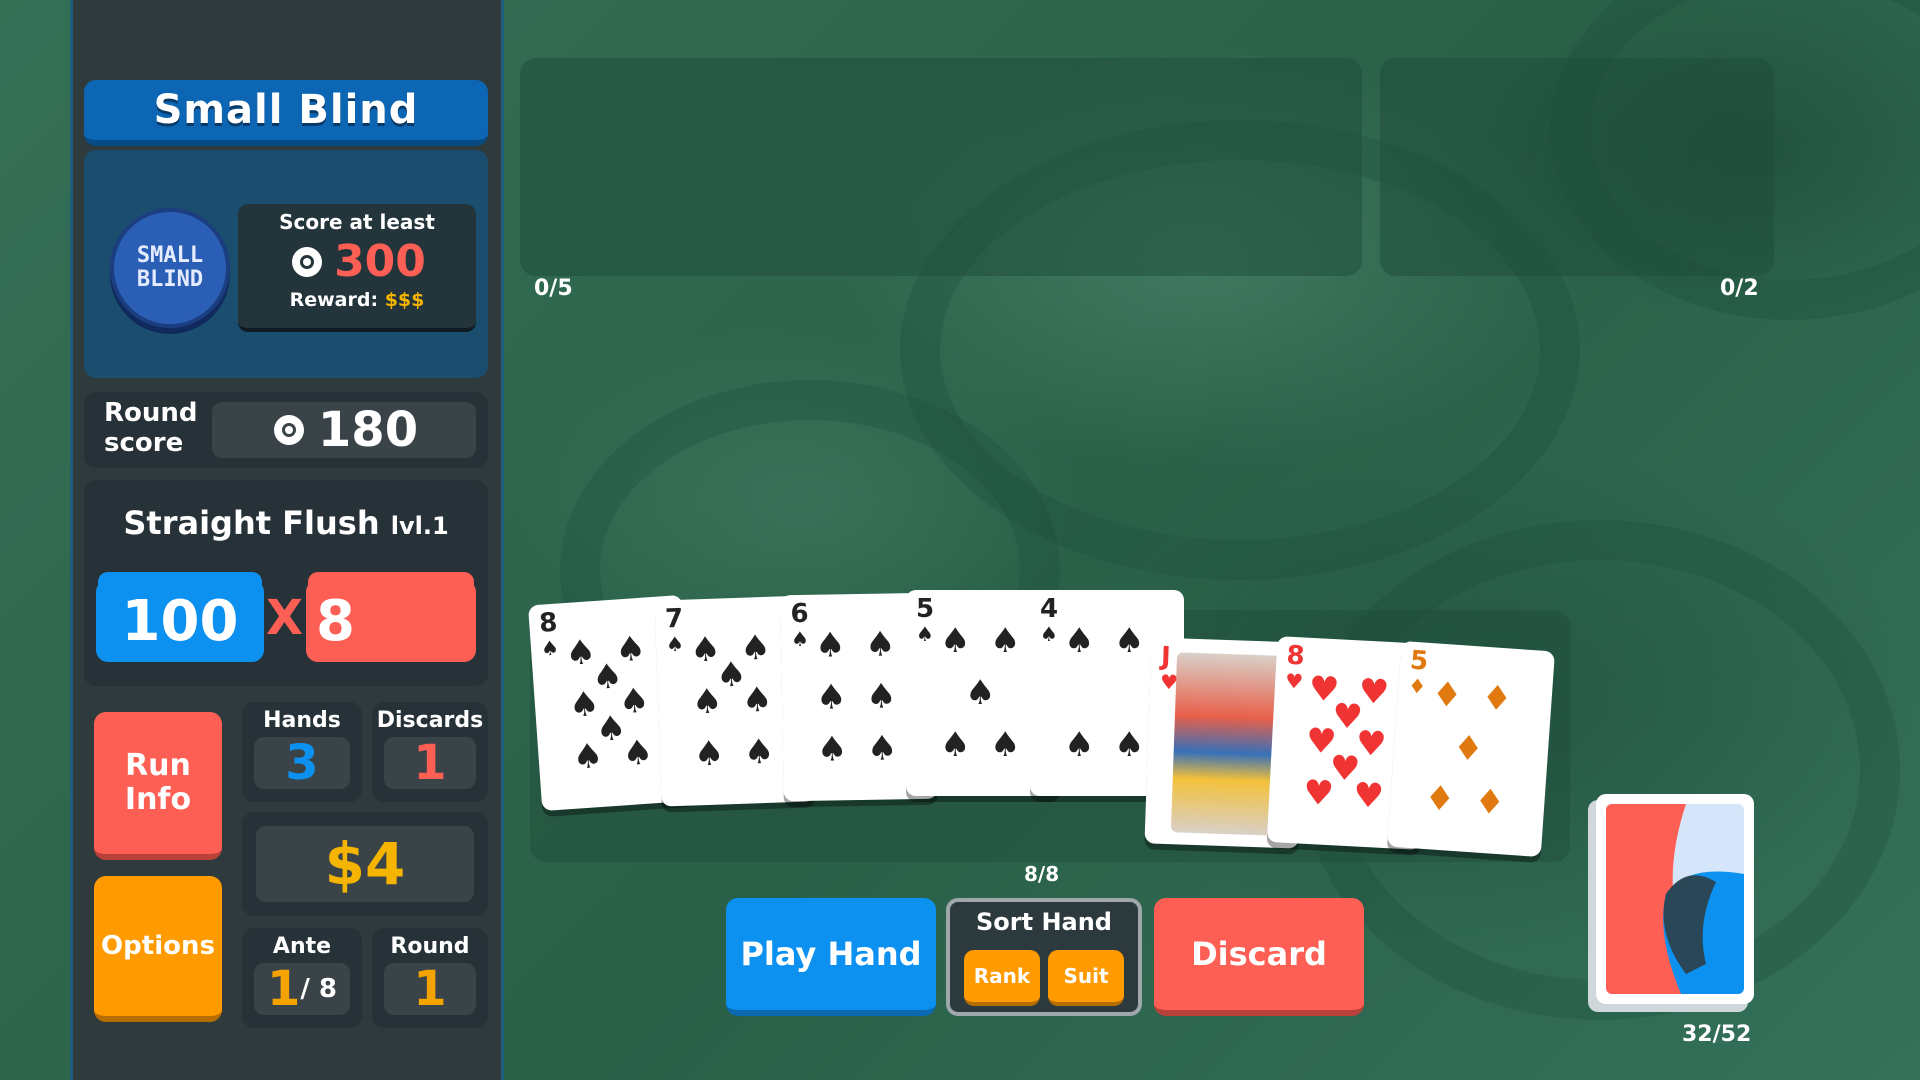 The height and width of the screenshot is (1080, 1920). I want to click on hands-value: 3, so click(302, 763).